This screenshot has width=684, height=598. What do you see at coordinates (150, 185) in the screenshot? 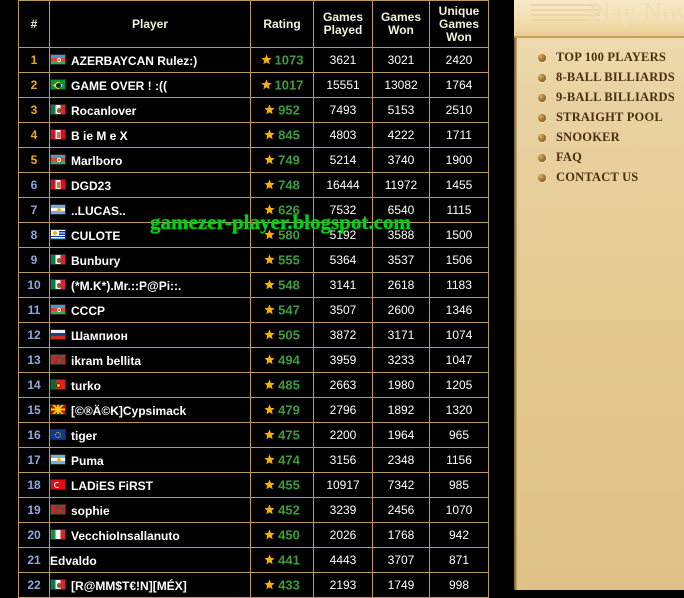
I see `cell-player: DGD23` at bounding box center [150, 185].